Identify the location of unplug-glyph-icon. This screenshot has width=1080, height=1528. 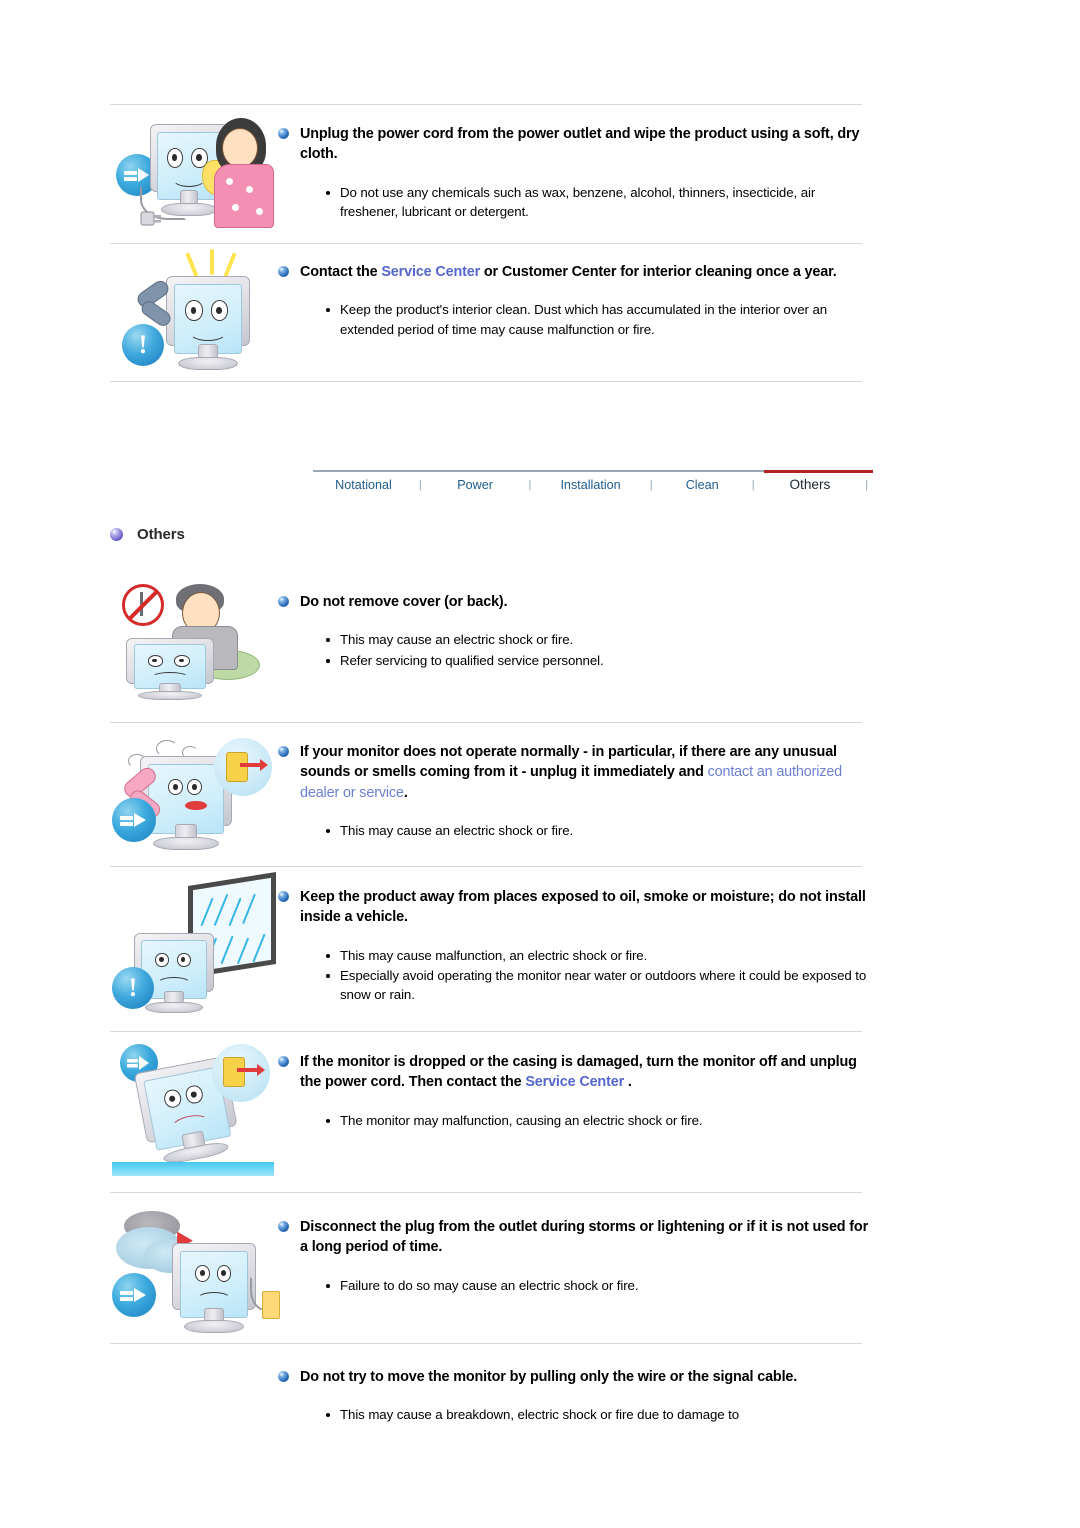
(133, 820).